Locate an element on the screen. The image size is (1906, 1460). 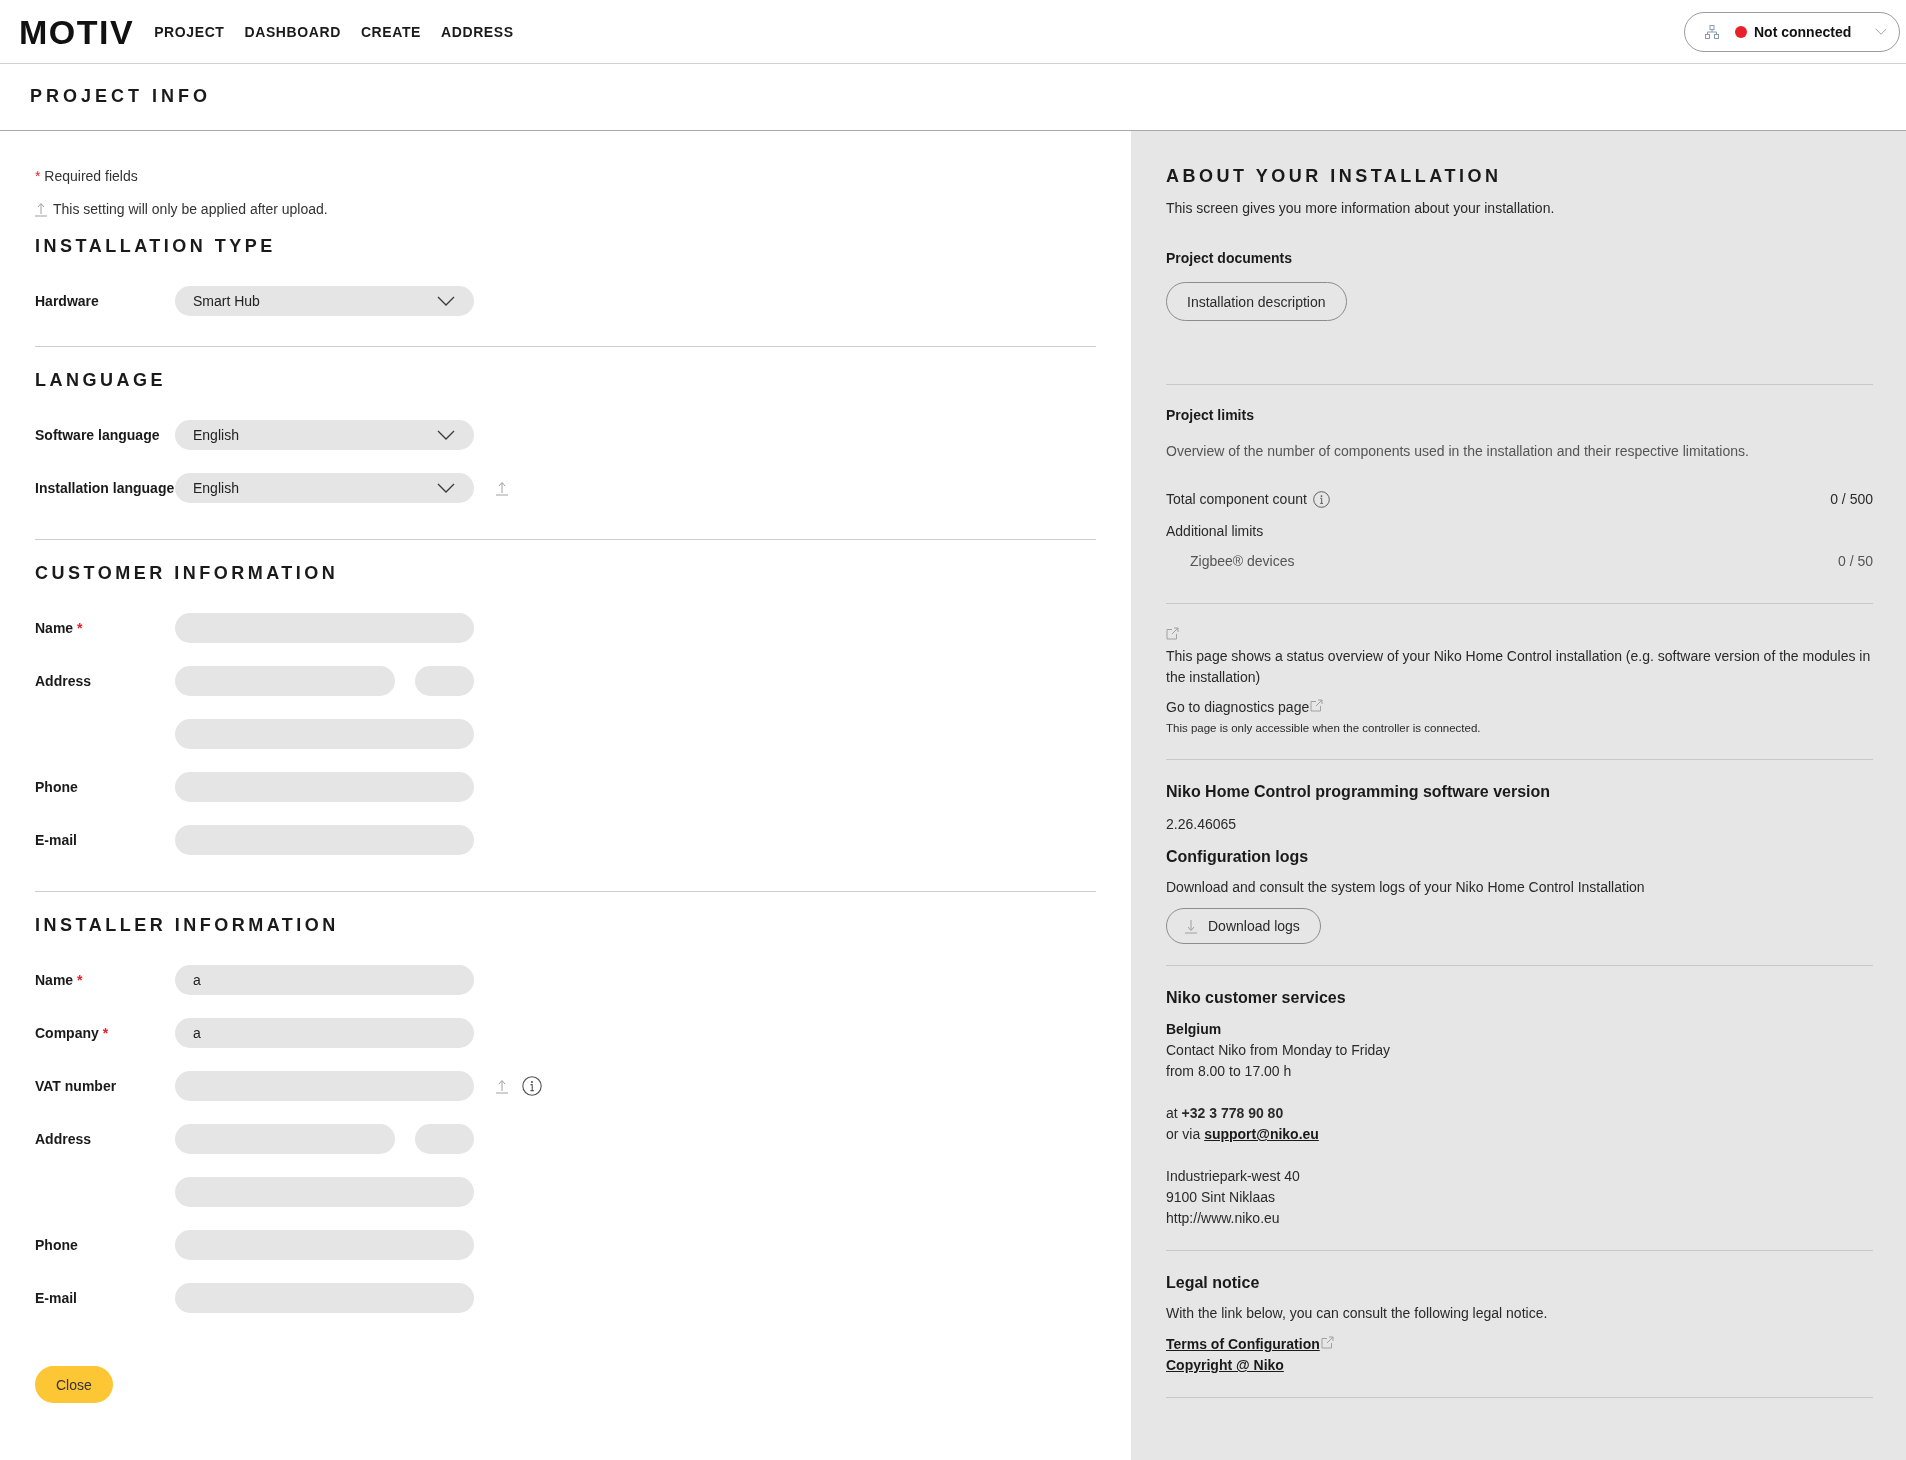
email-line: or via support@niko.eu is located at coordinates (1243, 1134).